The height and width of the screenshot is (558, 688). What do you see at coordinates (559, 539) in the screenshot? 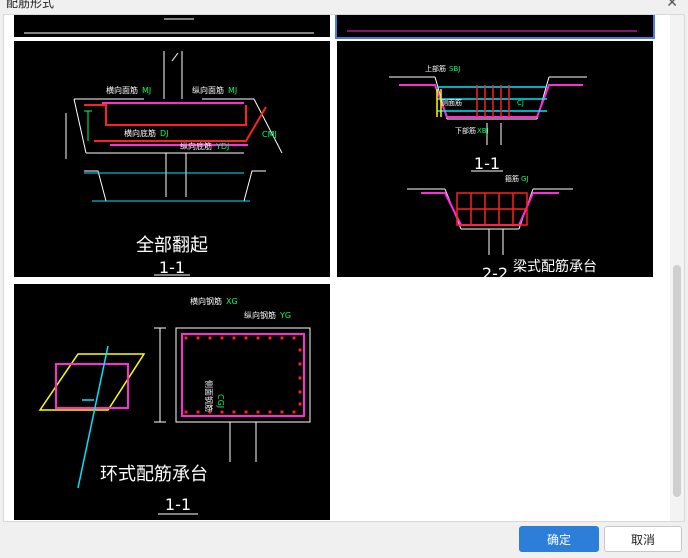
I see `ok-button: 确定` at bounding box center [559, 539].